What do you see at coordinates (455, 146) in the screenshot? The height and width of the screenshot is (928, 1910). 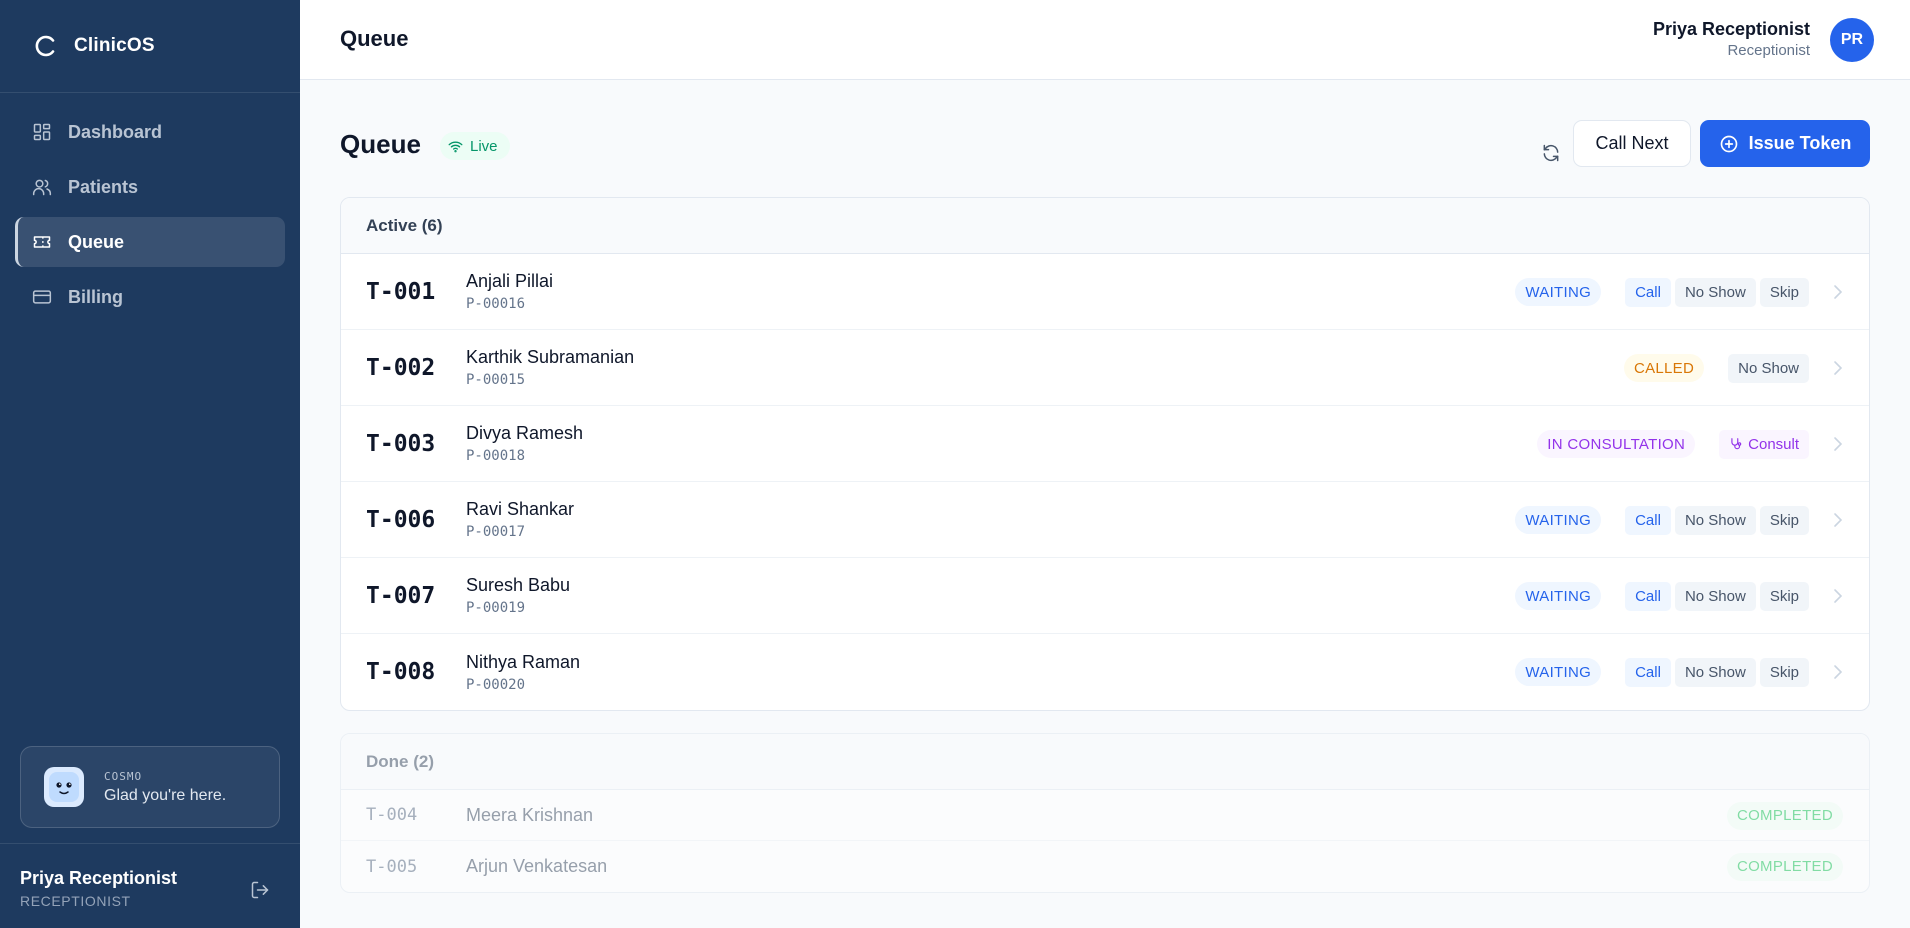 I see `wifi-icon` at bounding box center [455, 146].